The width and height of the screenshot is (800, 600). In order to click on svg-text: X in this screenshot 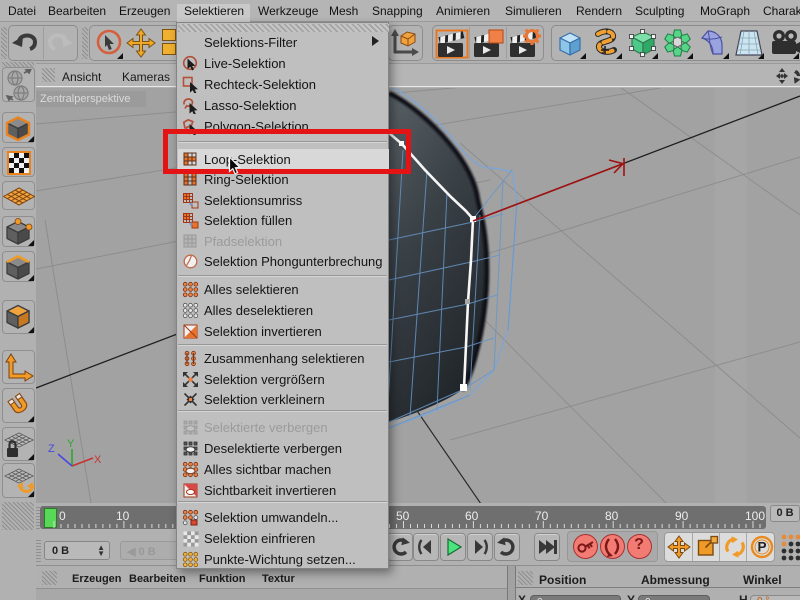, I will do `click(98, 460)`.